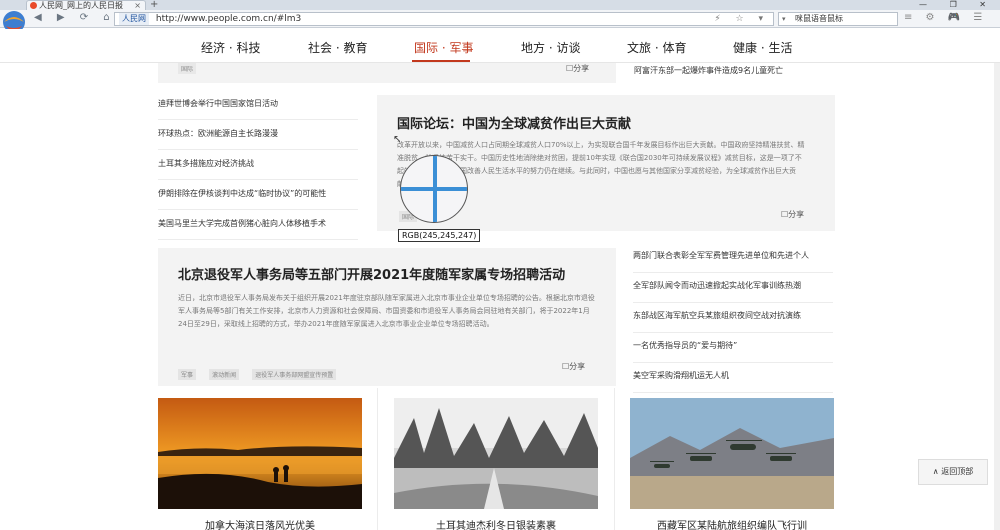 The width and height of the screenshot is (1000, 530). Describe the element at coordinates (945, 17) in the screenshot. I see `toolbar-extension-icons: ≡ ⚙ 🎮 ☰` at that location.